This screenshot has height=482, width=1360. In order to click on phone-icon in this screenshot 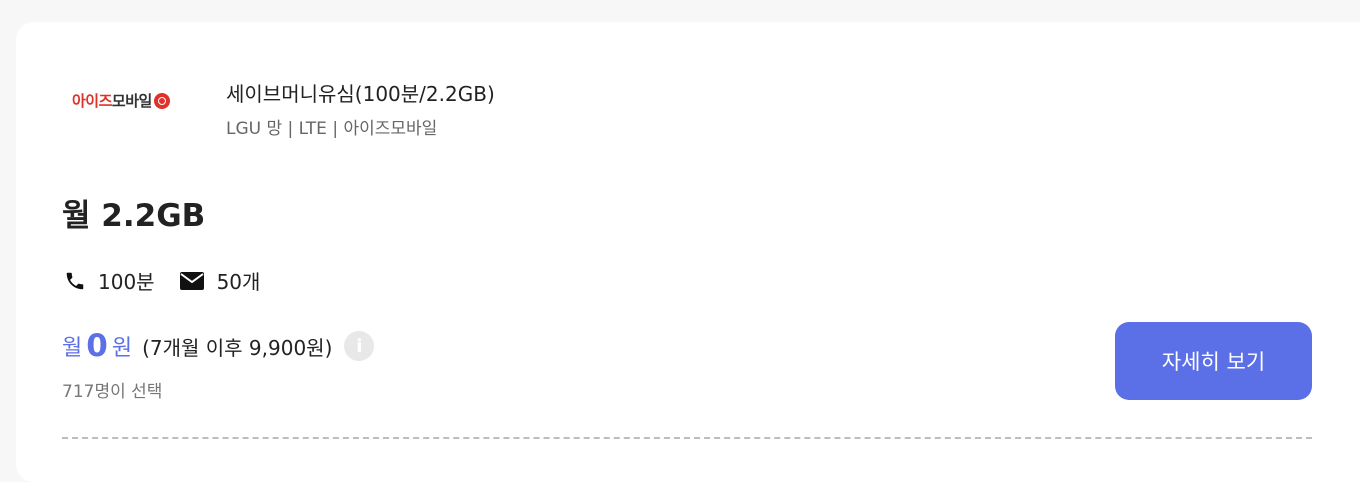, I will do `click(75, 280)`.